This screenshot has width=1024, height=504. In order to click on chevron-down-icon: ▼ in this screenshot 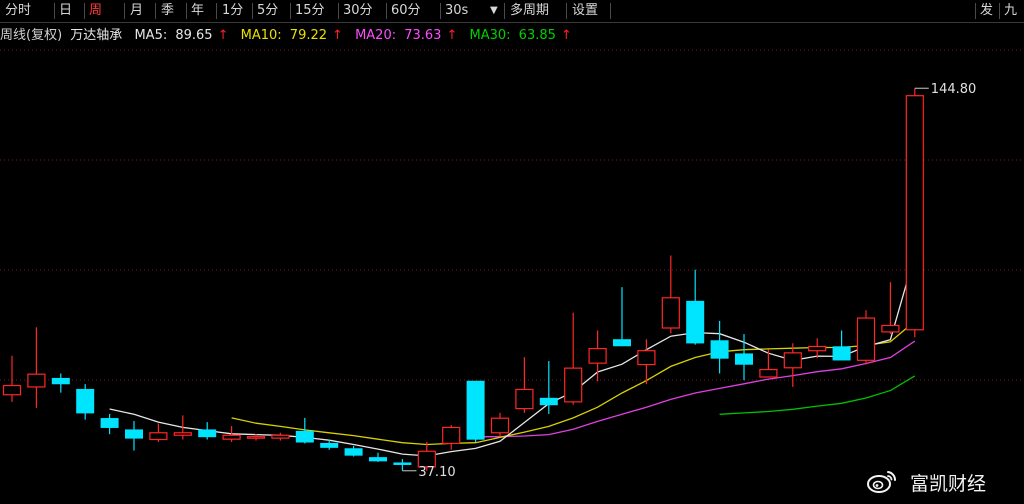, I will do `click(494, 10)`.